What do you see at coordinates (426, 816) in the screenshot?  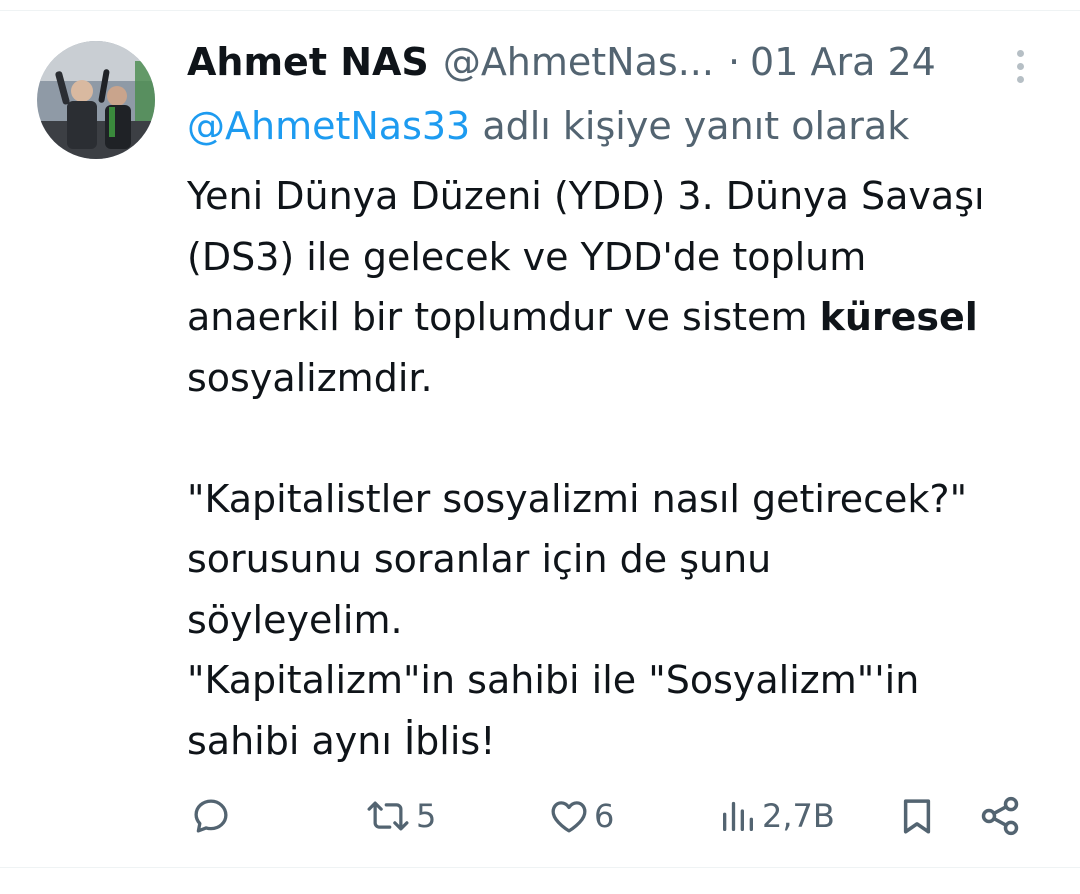 I see `retweet-count: 5` at bounding box center [426, 816].